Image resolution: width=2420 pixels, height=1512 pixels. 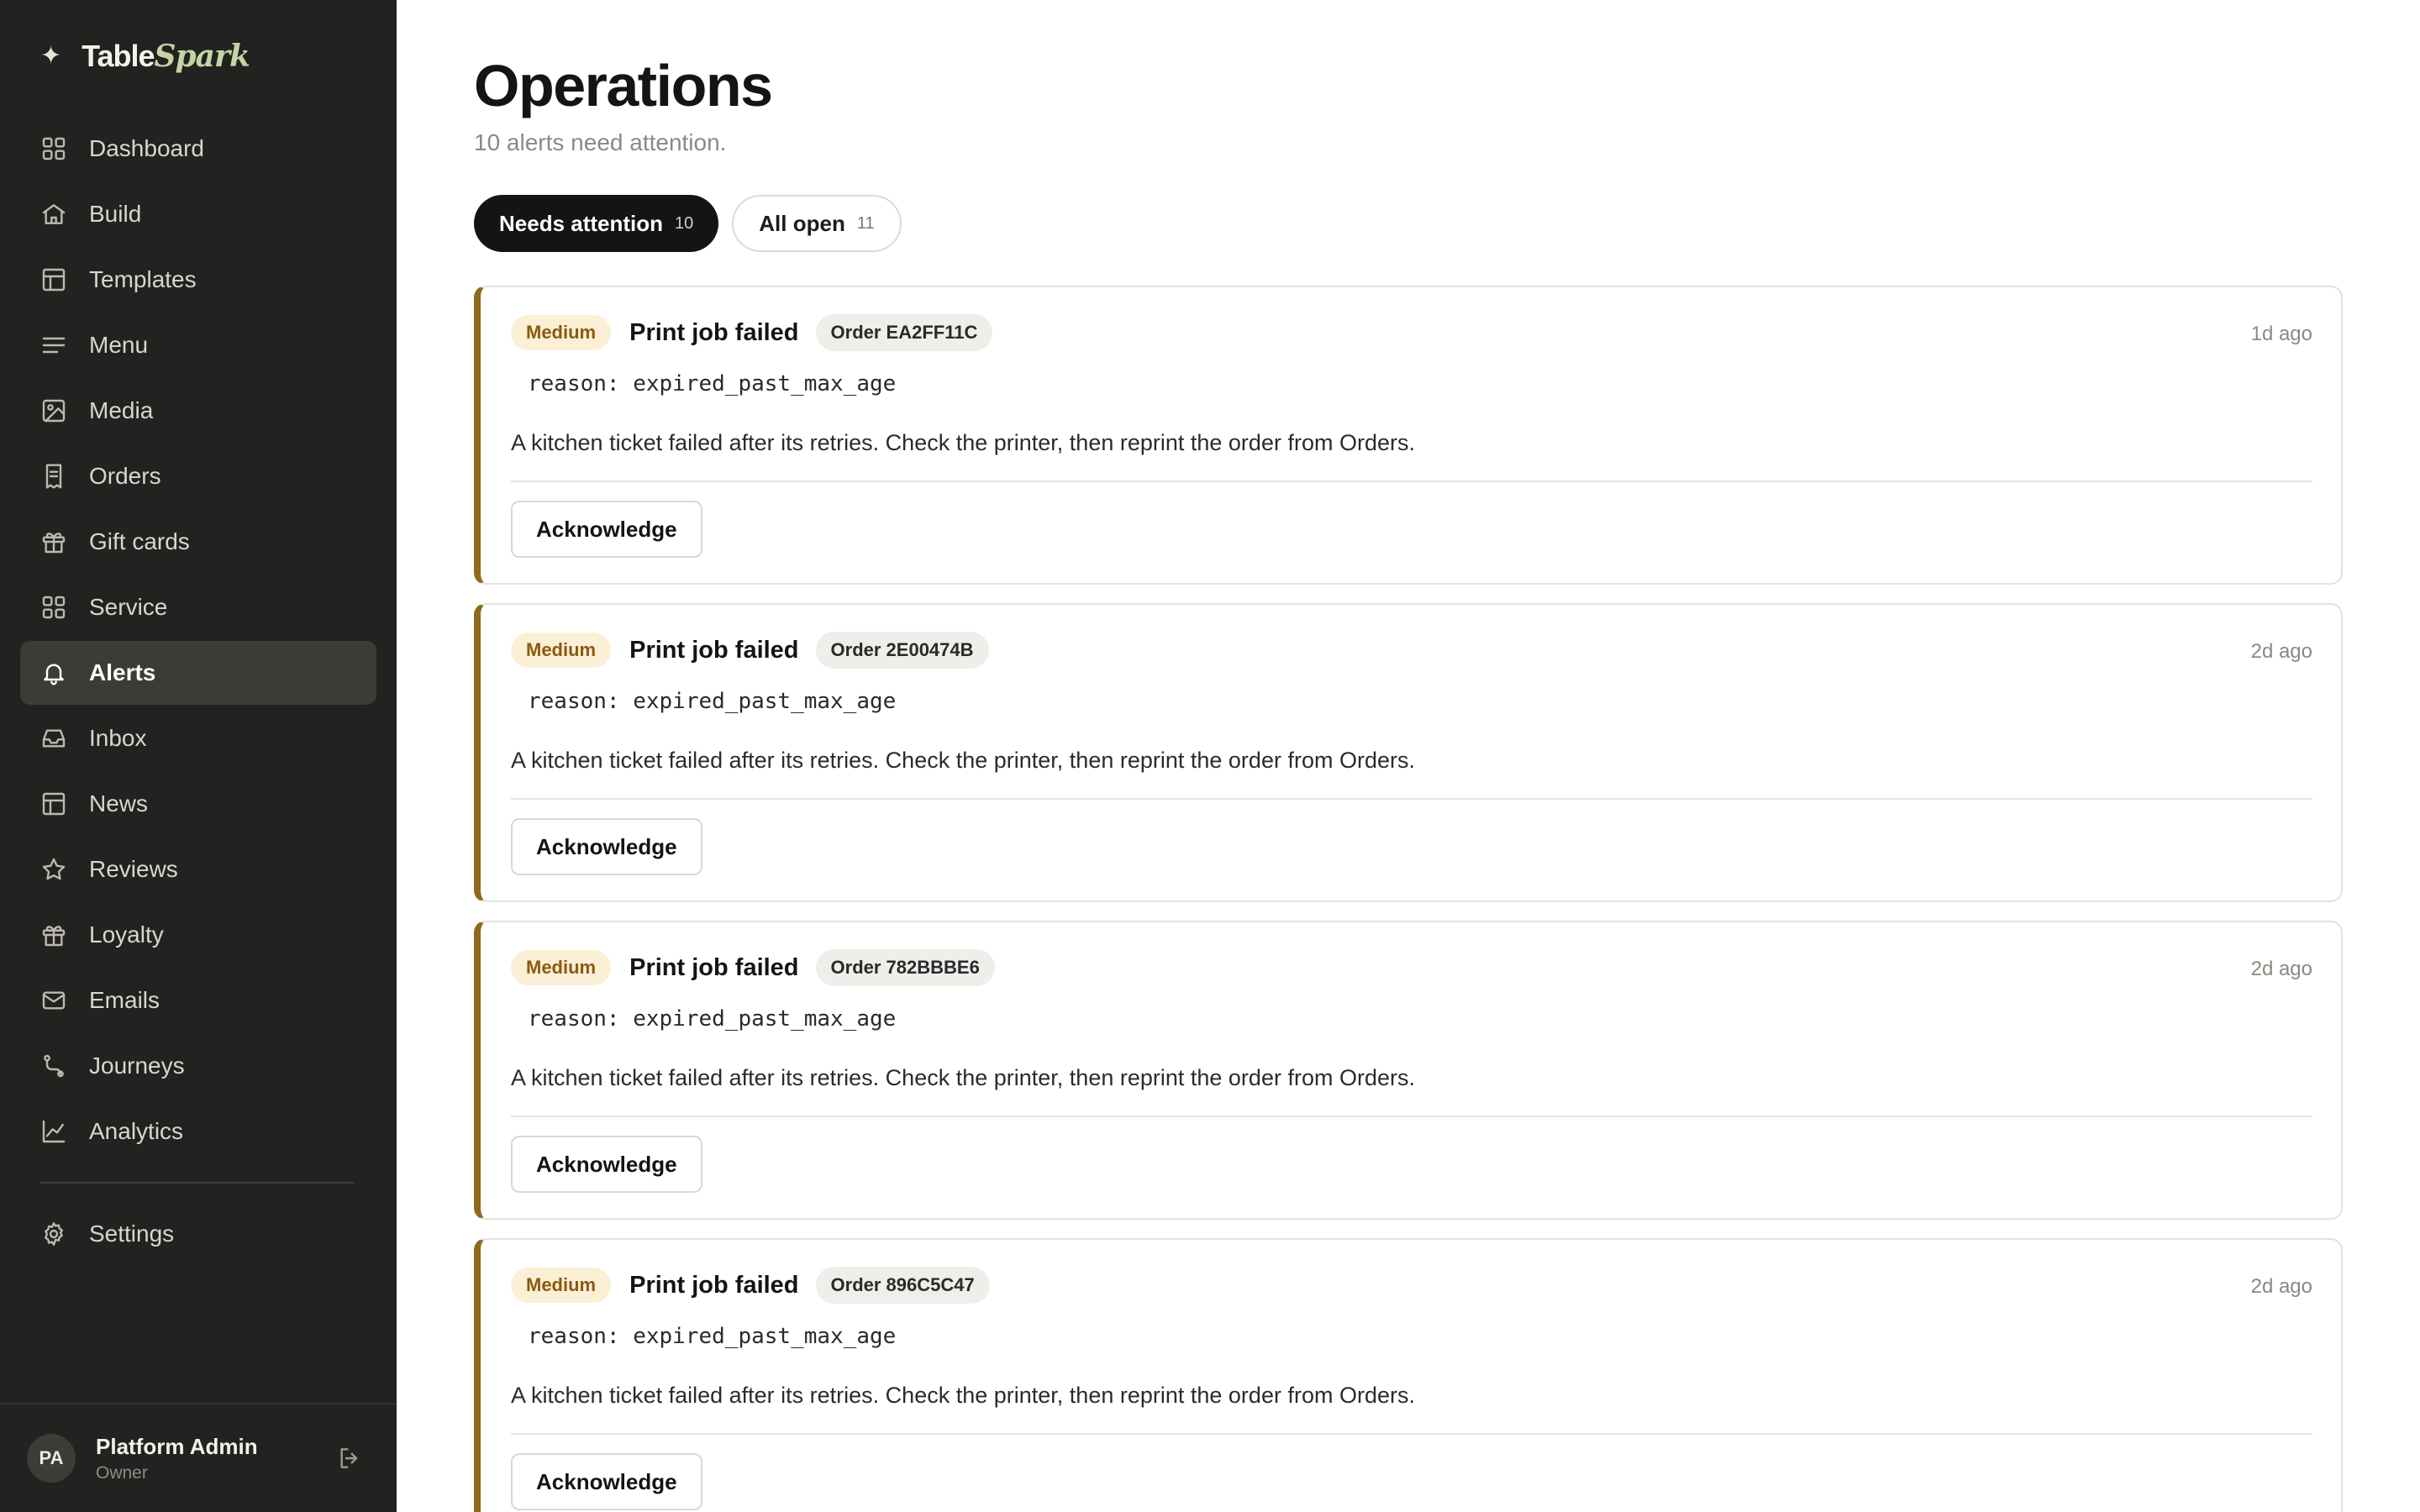 I want to click on sidebar-item-build: Build, so click(x=198, y=214).